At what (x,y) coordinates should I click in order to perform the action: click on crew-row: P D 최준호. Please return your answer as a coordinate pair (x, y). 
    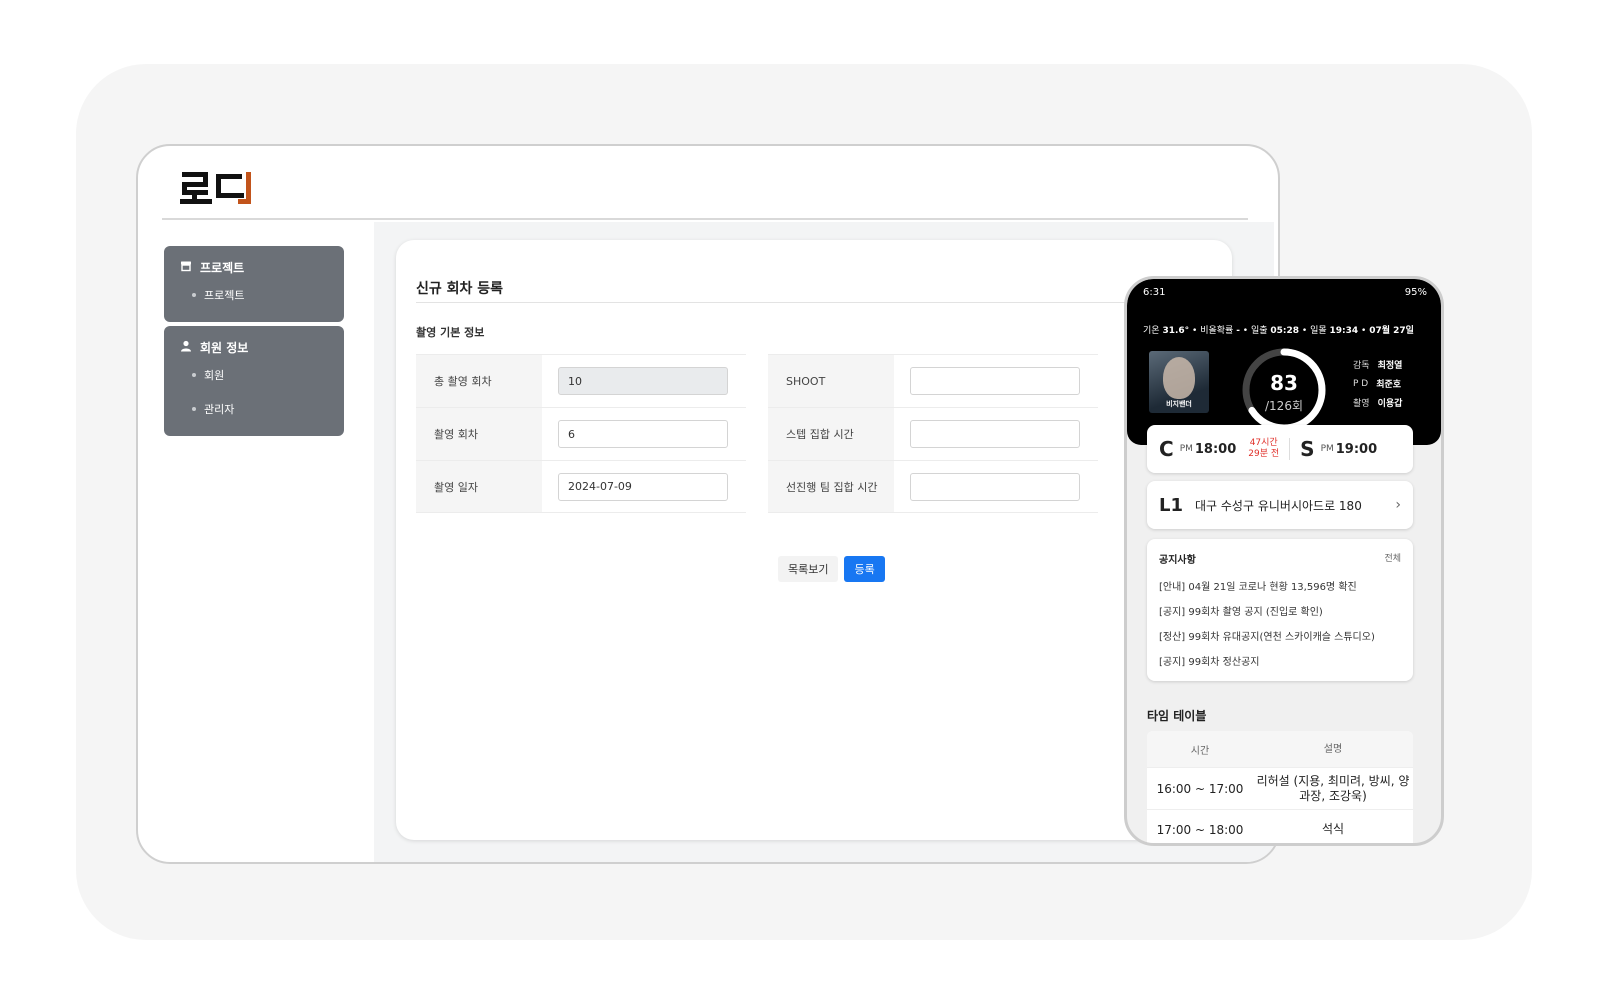
    Looking at the image, I should click on (1377, 383).